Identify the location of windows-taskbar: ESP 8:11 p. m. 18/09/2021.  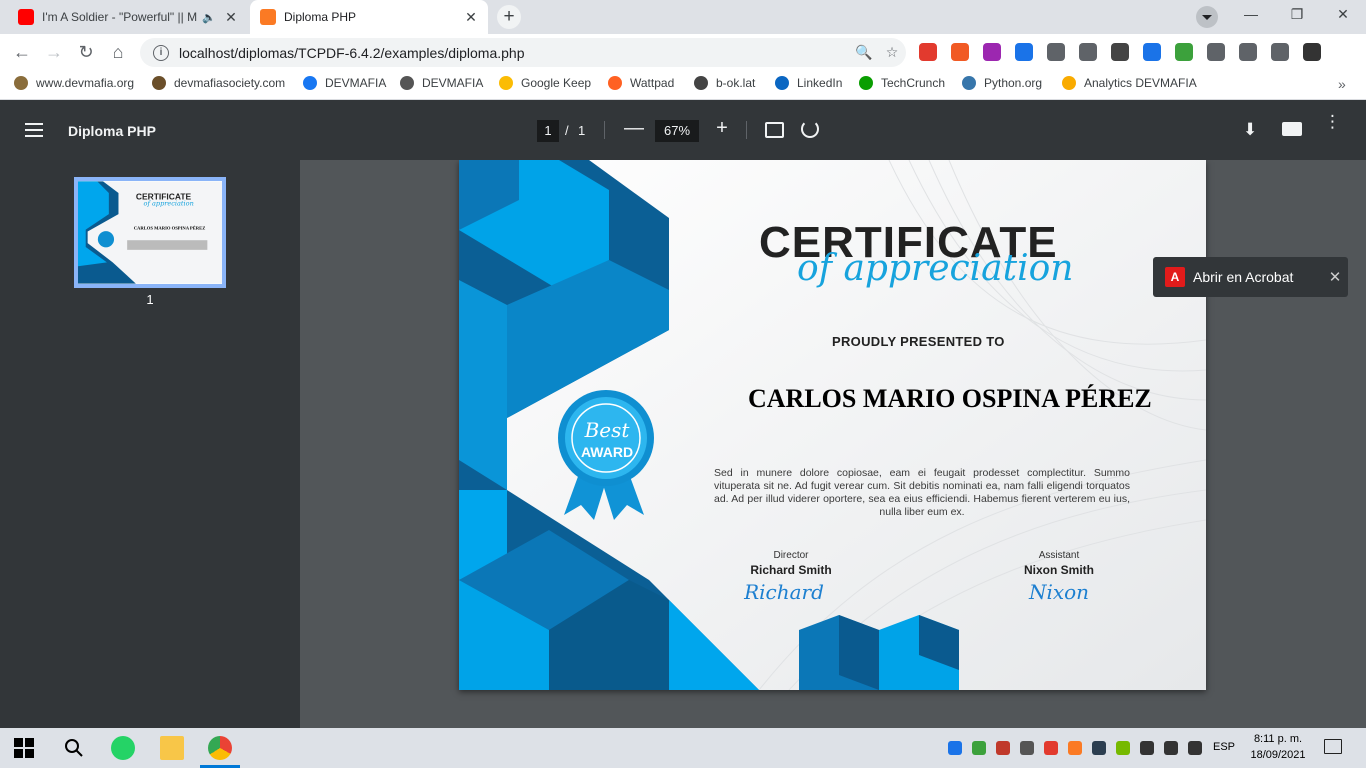
(683, 748).